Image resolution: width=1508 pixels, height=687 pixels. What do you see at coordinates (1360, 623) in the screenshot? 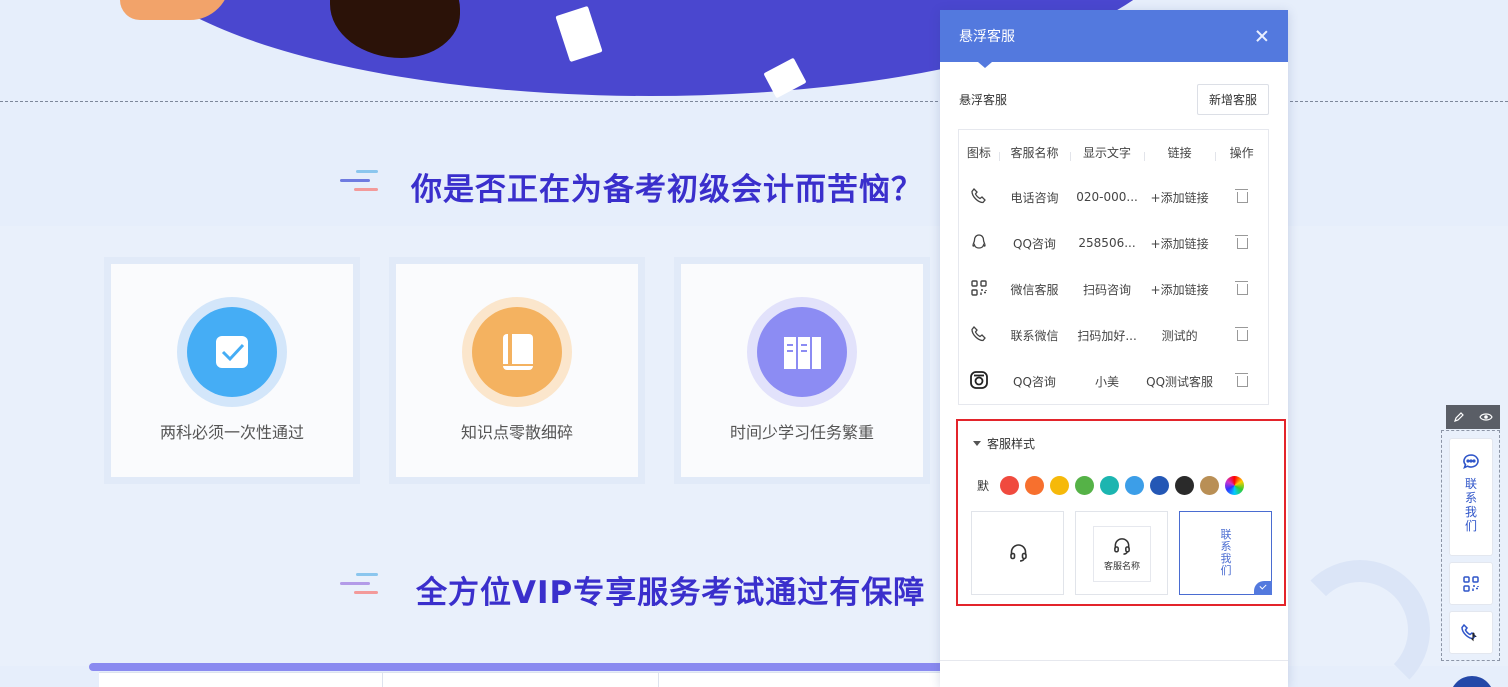
I see `decorative-arc` at bounding box center [1360, 623].